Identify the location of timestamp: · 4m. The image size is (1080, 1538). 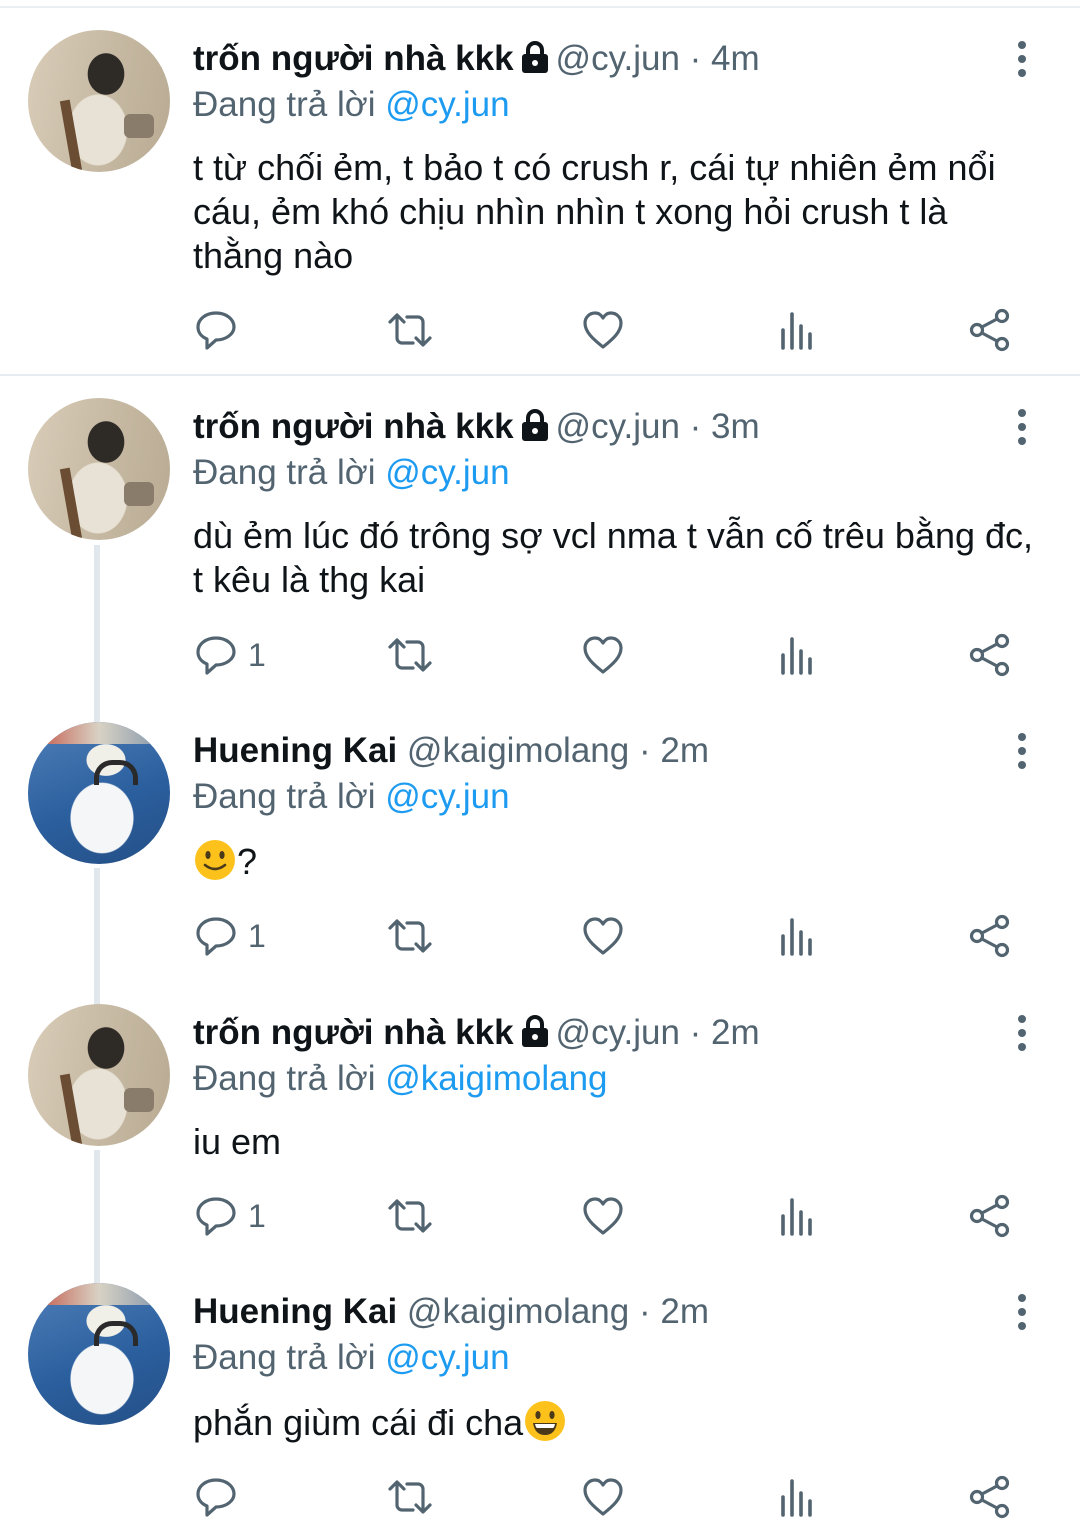
(725, 58).